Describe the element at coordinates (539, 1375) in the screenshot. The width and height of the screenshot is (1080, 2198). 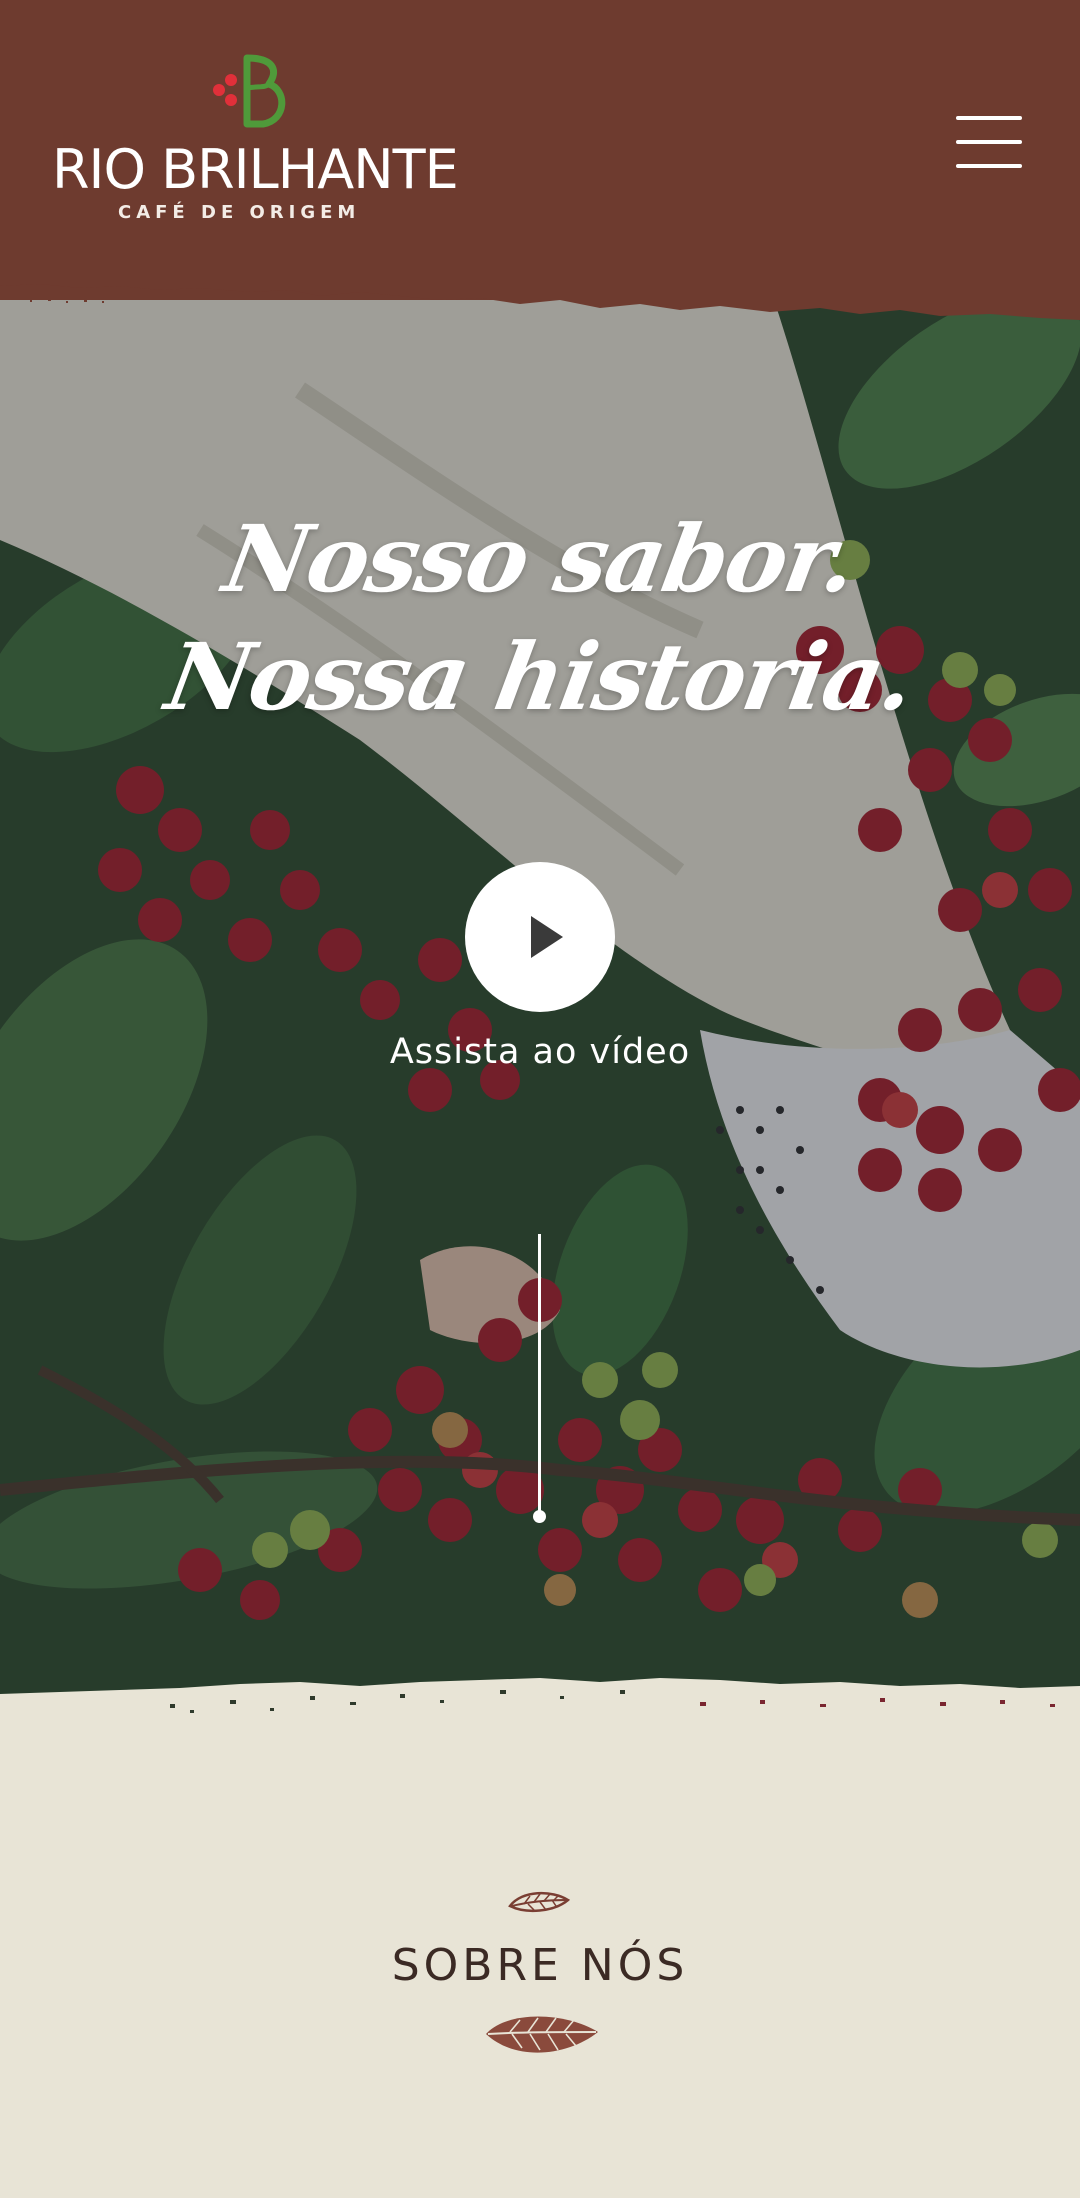
I see `scroll-indicator-line` at that location.